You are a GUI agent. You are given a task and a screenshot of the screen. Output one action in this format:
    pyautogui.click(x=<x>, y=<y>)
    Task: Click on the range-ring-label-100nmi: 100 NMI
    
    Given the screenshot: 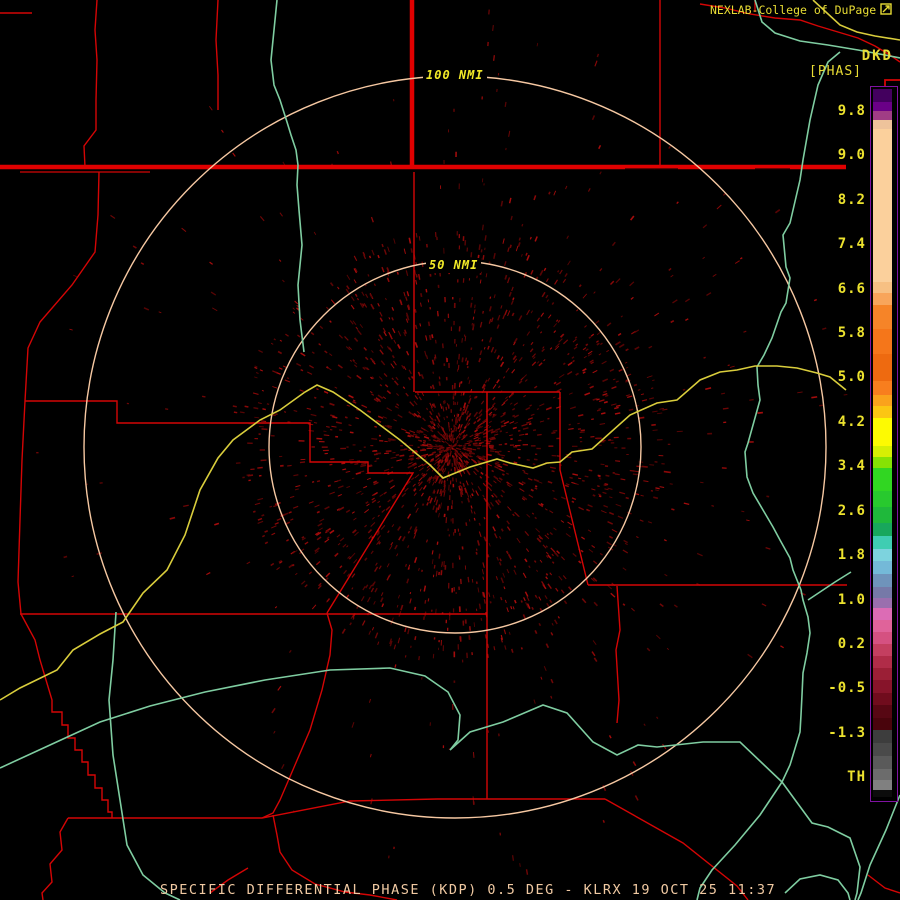 What is the action you would take?
    pyautogui.click(x=455, y=75)
    